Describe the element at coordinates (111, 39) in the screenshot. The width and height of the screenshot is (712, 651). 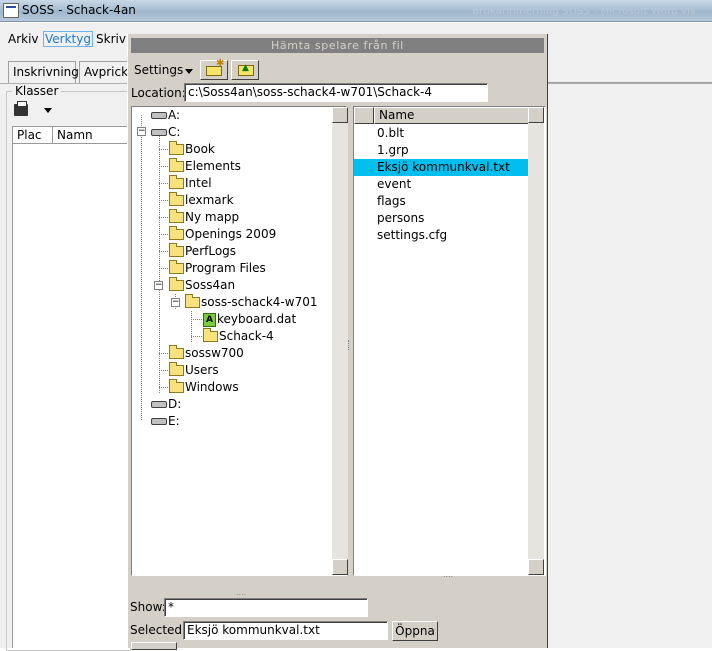
I see `menu-skriv: Skriv` at that location.